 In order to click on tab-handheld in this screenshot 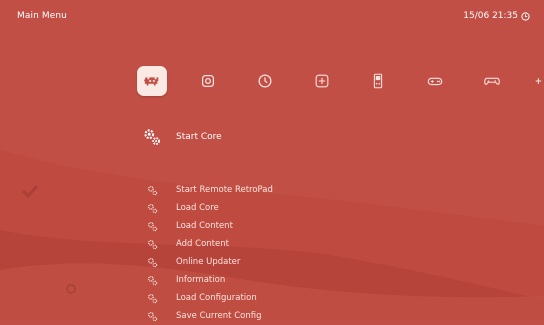, I will do `click(378, 81)`.